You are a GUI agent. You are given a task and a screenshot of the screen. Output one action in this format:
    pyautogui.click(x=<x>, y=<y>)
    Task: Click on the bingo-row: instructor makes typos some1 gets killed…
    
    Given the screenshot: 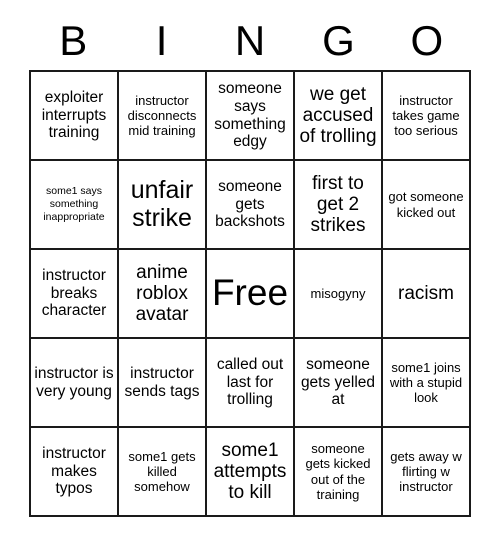 What is the action you would take?
    pyautogui.click(x=251, y=472)
    